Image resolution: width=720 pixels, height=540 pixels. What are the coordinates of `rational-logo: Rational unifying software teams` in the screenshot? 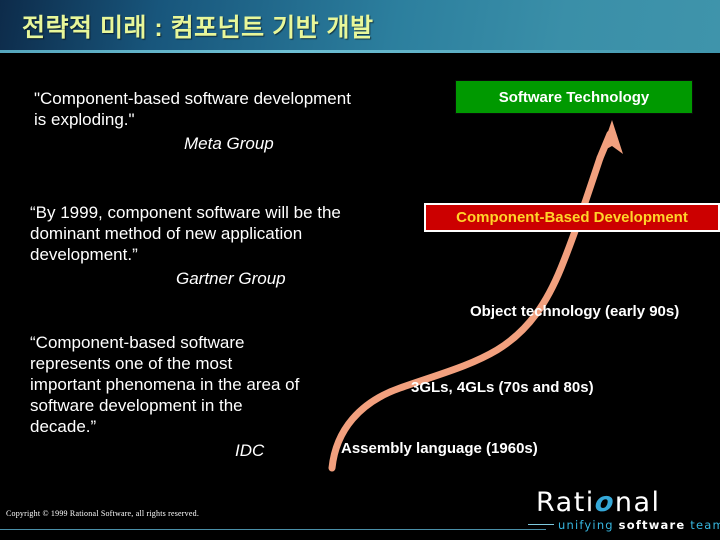 It's located at (624, 511).